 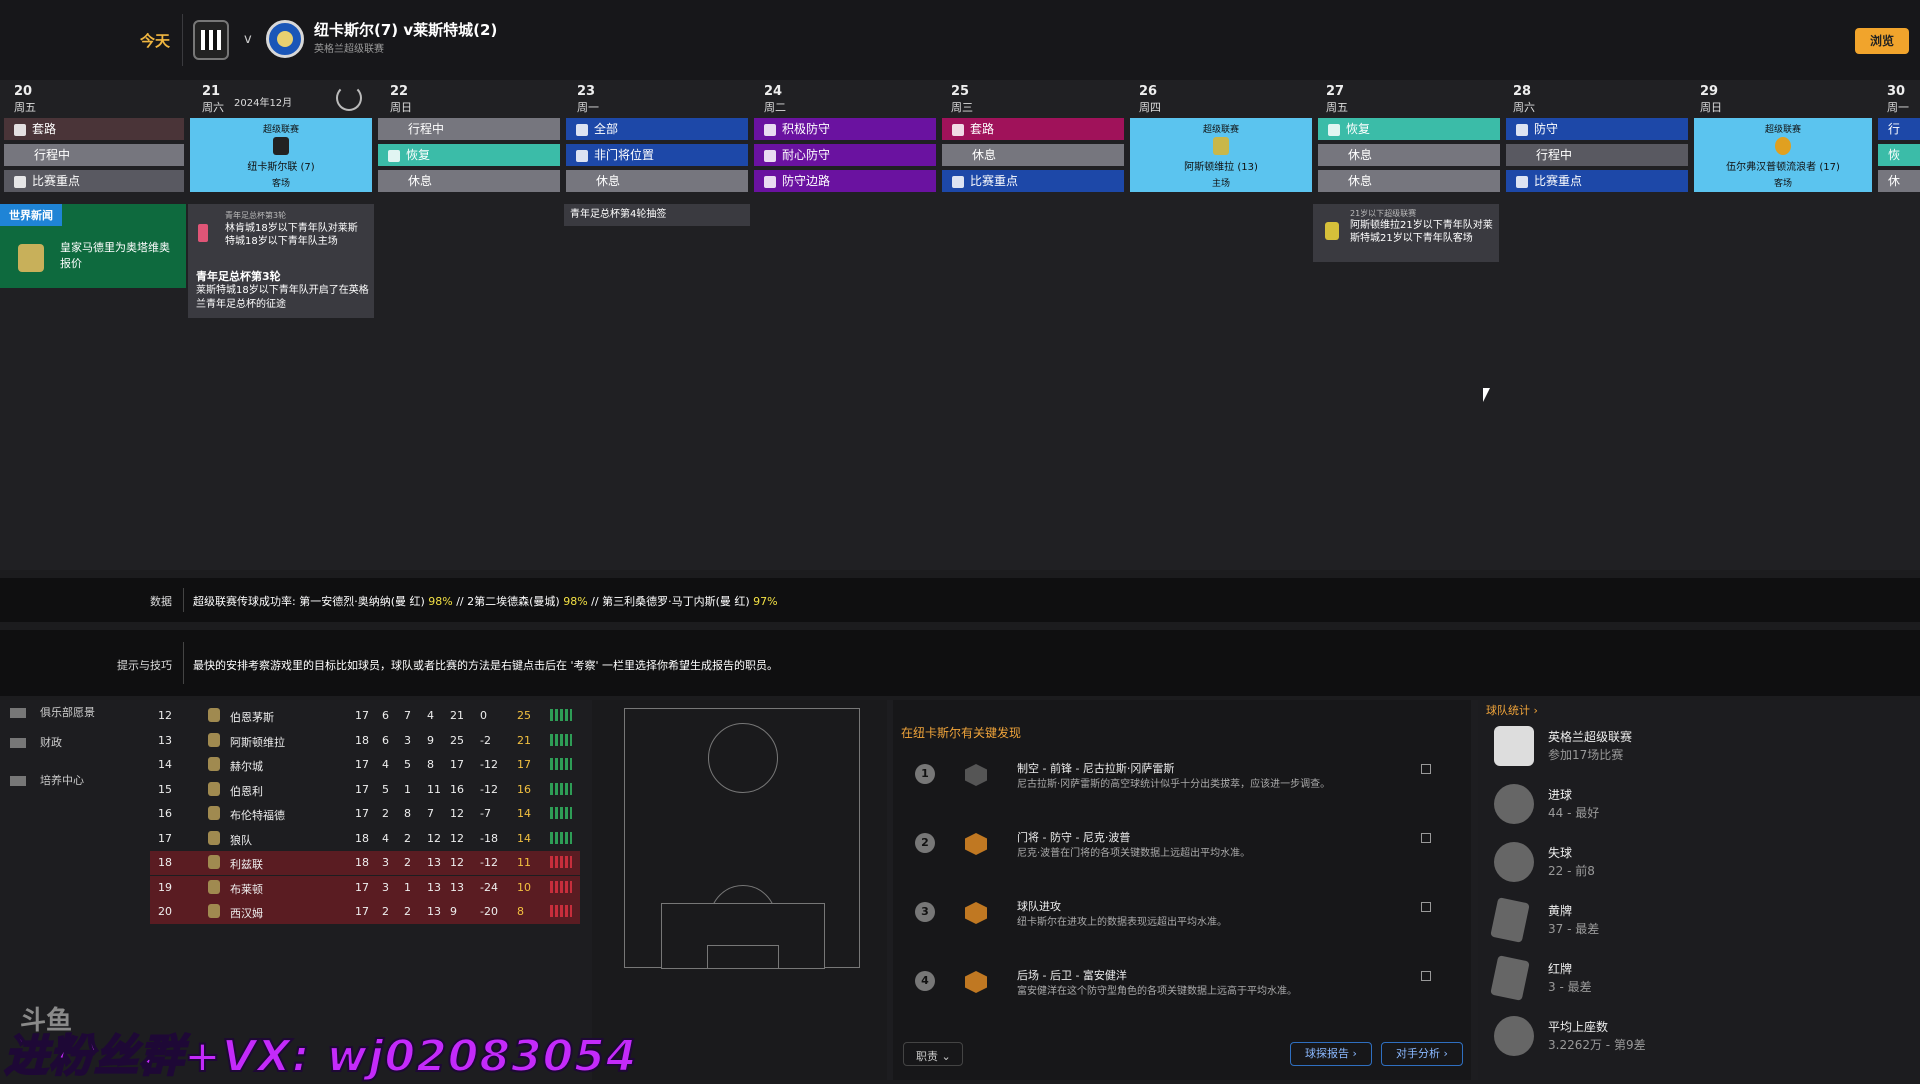 What do you see at coordinates (25, 101) in the screenshot?
I see `day-header: 20 周五` at bounding box center [25, 101].